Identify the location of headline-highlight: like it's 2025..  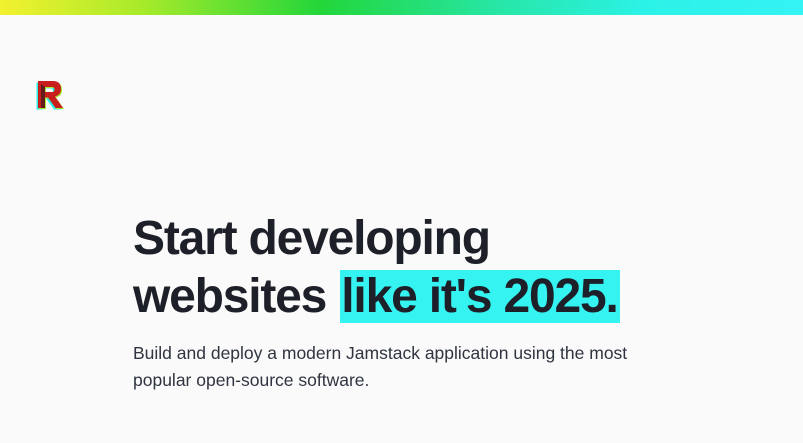
(480, 296).